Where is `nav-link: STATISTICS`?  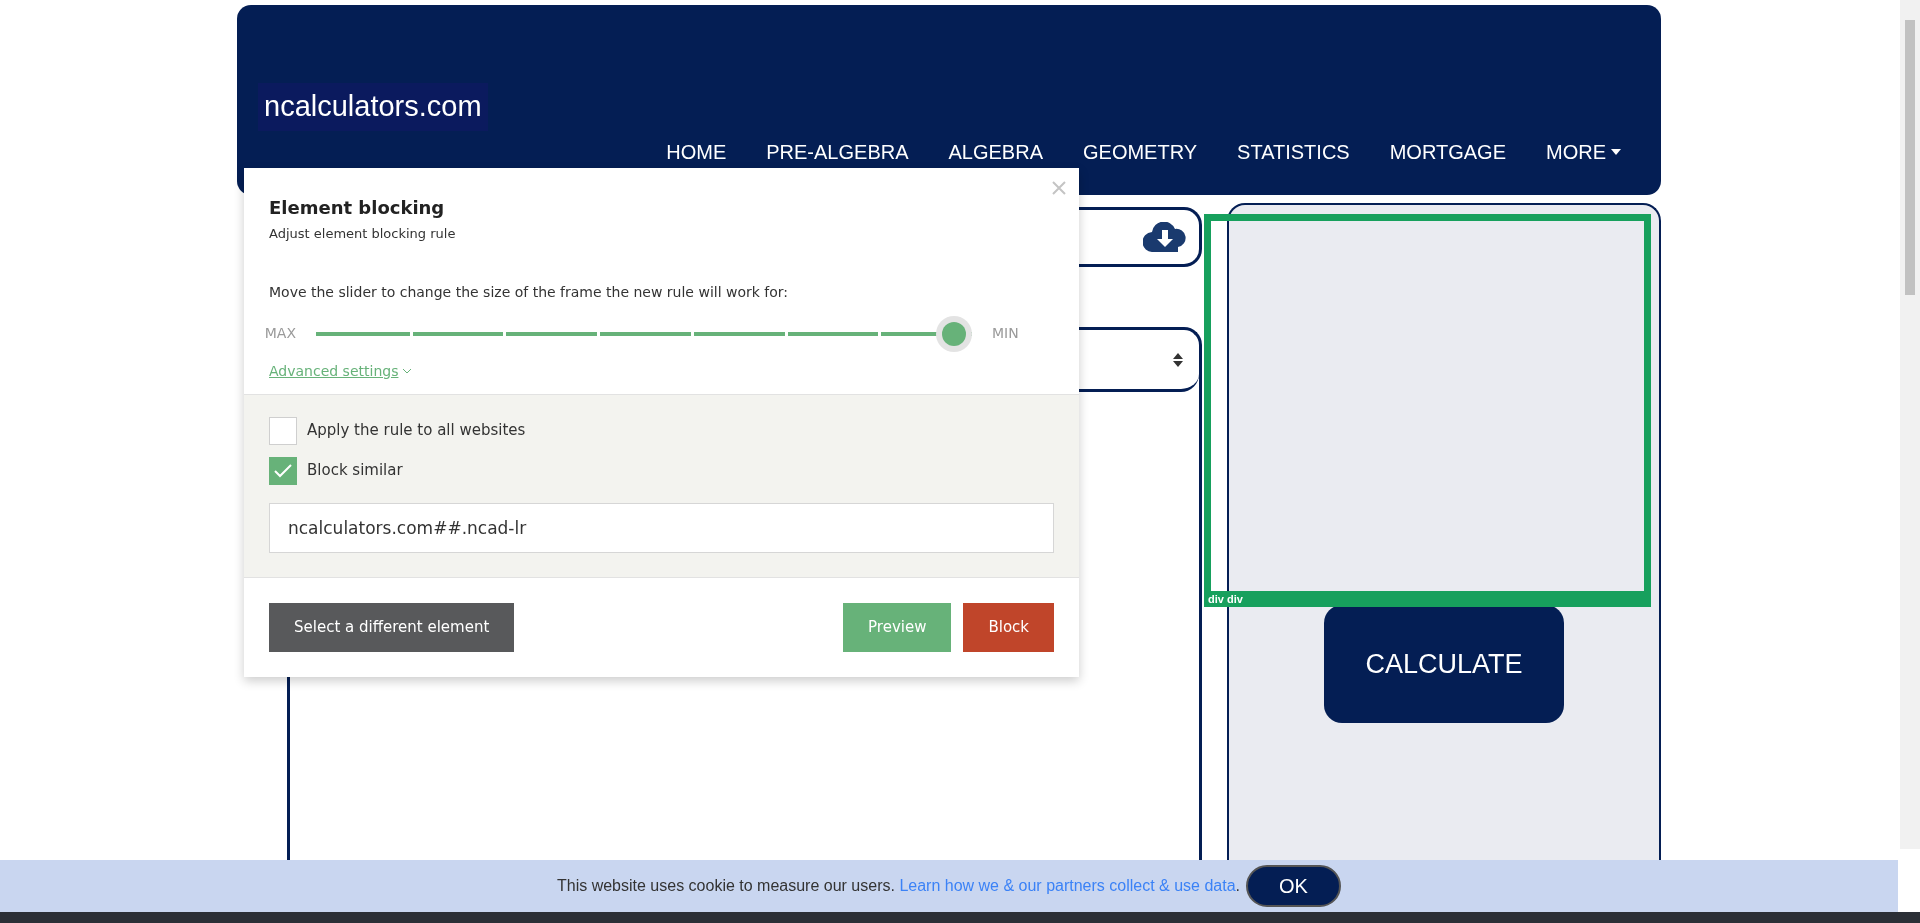 nav-link: STATISTICS is located at coordinates (1293, 152).